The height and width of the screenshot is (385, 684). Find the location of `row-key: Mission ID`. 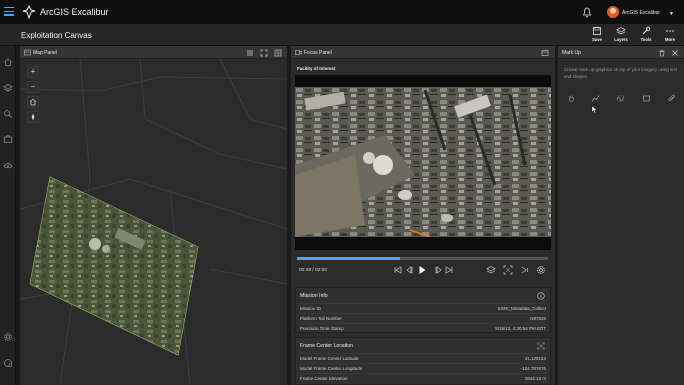

row-key: Mission ID is located at coordinates (311, 308).